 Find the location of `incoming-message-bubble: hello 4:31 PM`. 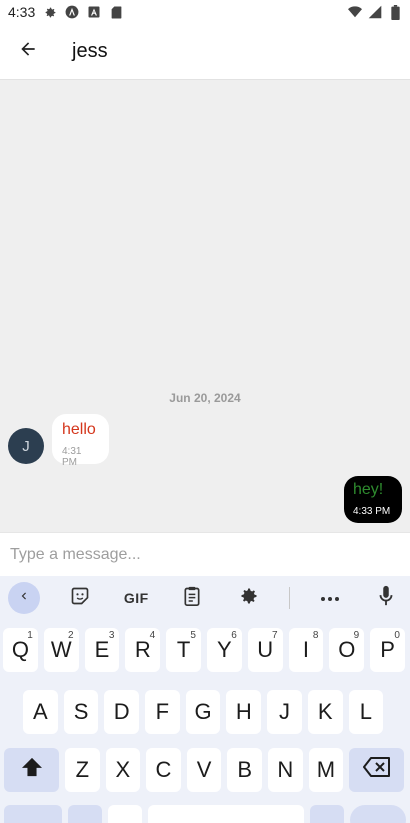

incoming-message-bubble: hello 4:31 PM is located at coordinates (80, 441).